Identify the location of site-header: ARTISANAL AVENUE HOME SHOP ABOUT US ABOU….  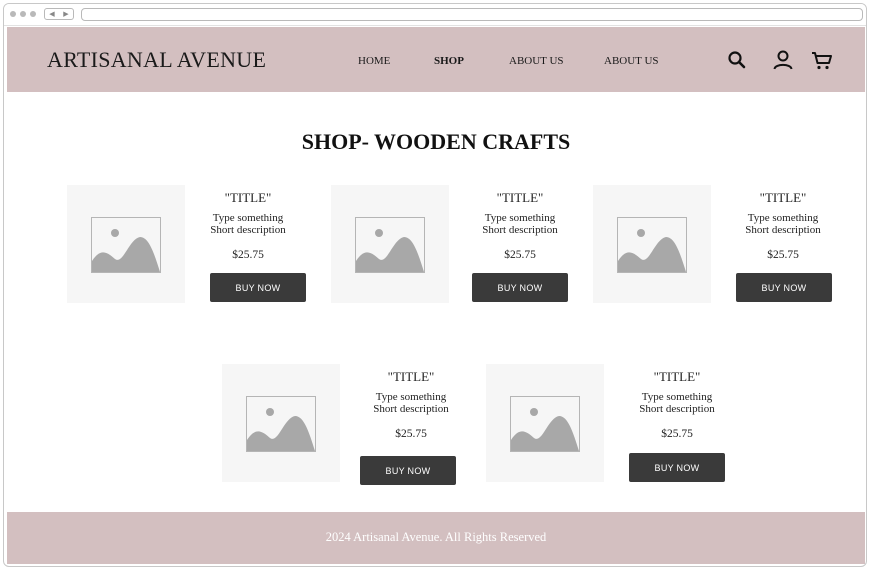
(436, 59).